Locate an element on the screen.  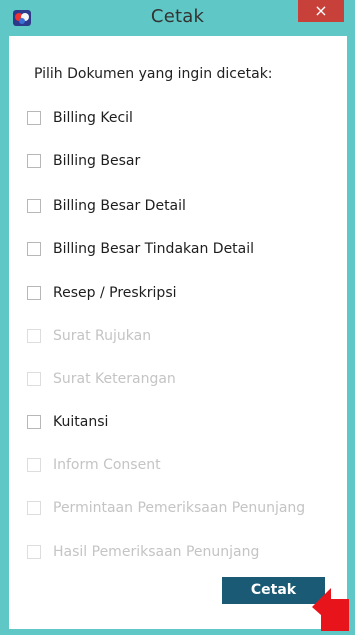
document-option: Kuitansi is located at coordinates (67, 422).